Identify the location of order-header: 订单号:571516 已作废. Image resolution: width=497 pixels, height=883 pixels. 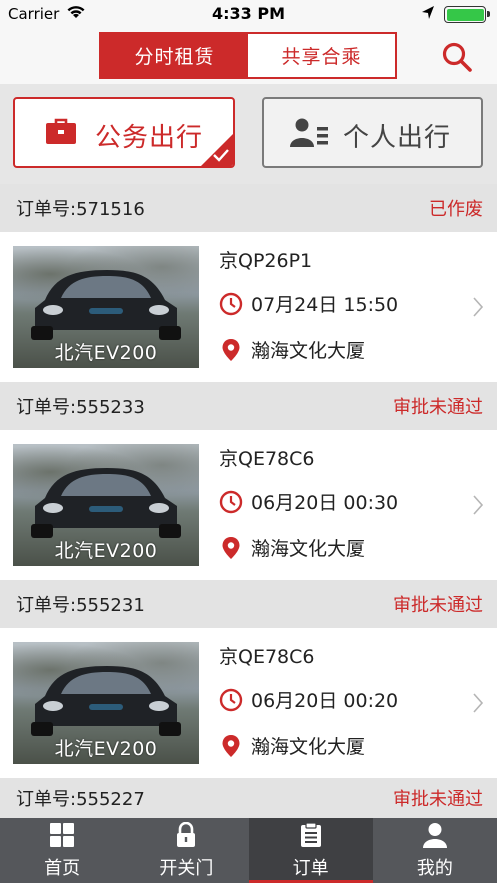
(248, 208).